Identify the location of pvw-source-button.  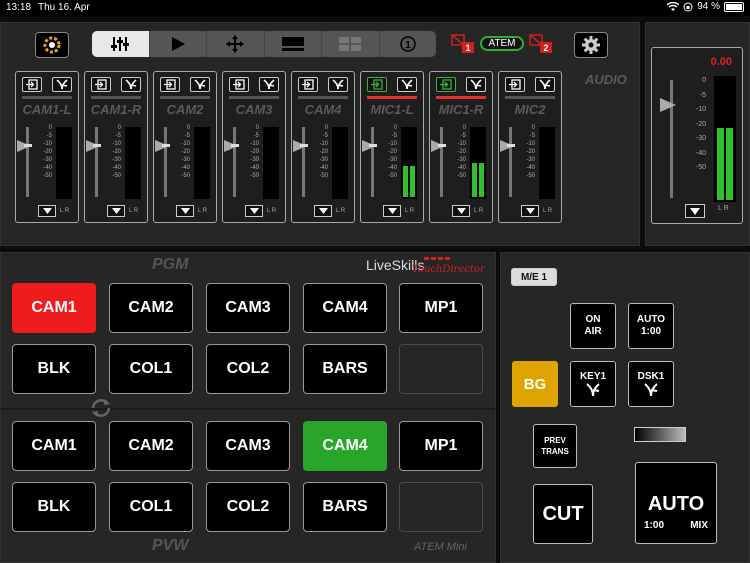
(441, 507).